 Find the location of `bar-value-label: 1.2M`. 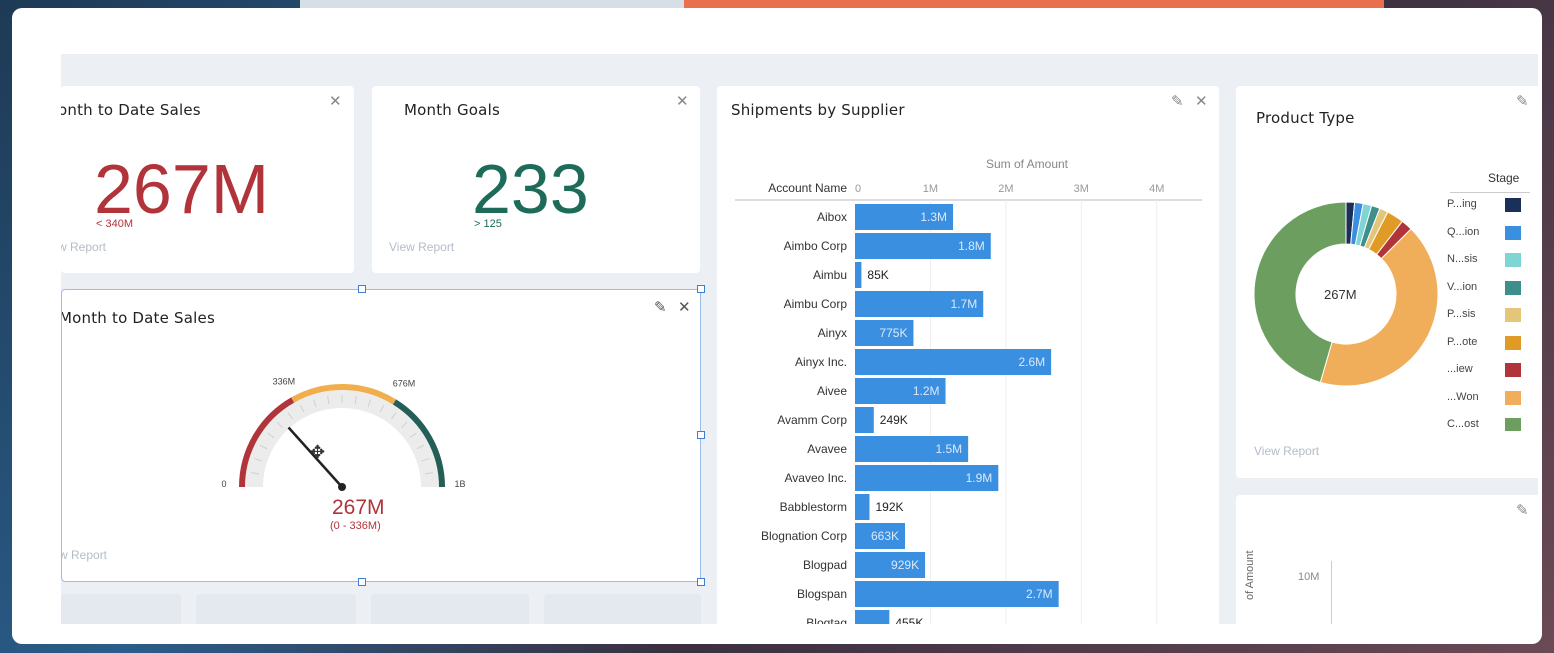

bar-value-label: 1.2M is located at coordinates (926, 391).